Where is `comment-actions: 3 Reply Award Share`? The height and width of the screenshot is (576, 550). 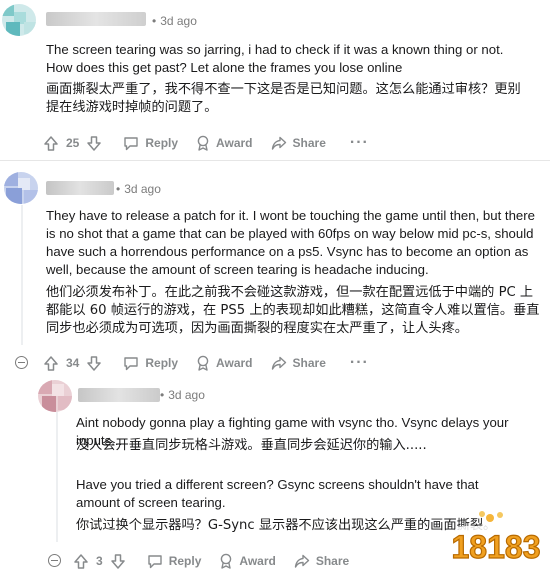
comment-actions: 3 Reply Award Share is located at coordinates (220, 561).